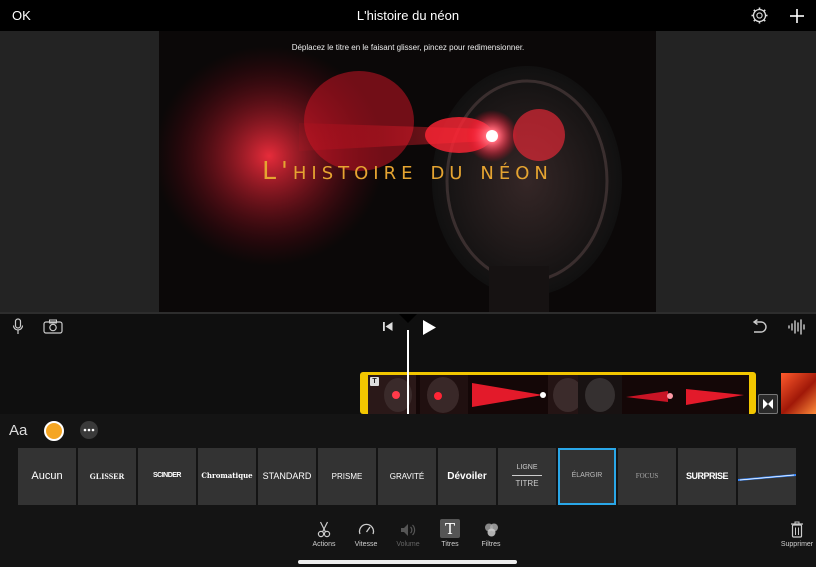  Describe the element at coordinates (407, 170) in the screenshot. I see `title-overlay-text: L'histoire du néon` at that location.